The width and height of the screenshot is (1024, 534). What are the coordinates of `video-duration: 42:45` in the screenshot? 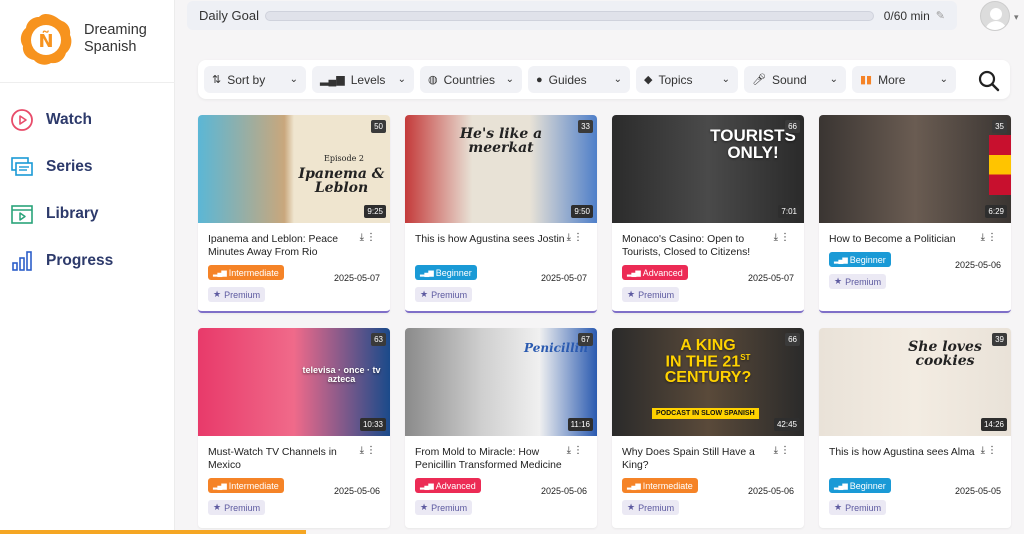 It's located at (786, 424).